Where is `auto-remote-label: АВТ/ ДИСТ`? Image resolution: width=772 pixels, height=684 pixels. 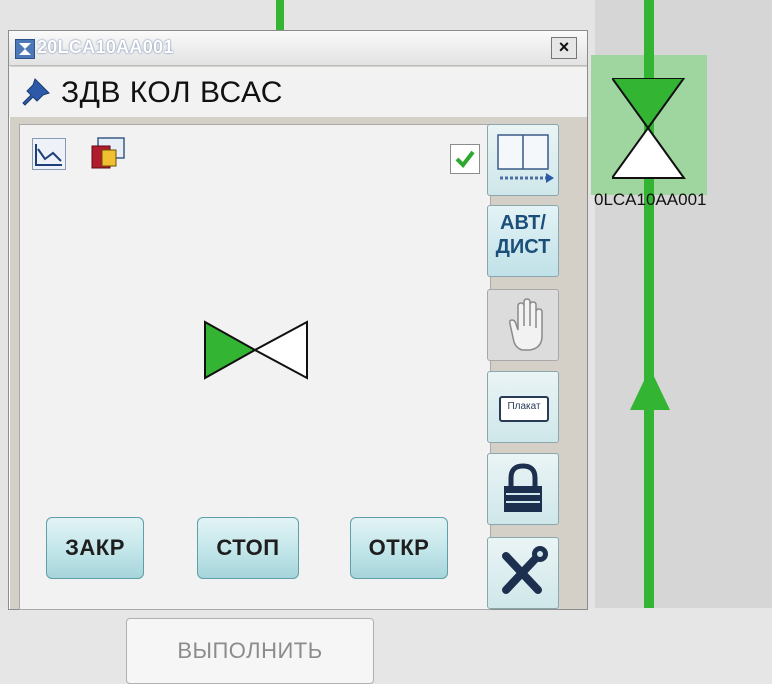
auto-remote-label: АВТ/ ДИСТ is located at coordinates (523, 235).